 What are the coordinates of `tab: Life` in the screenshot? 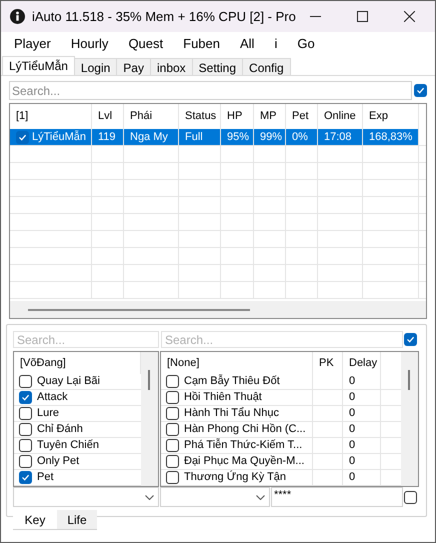 It's located at (77, 520).